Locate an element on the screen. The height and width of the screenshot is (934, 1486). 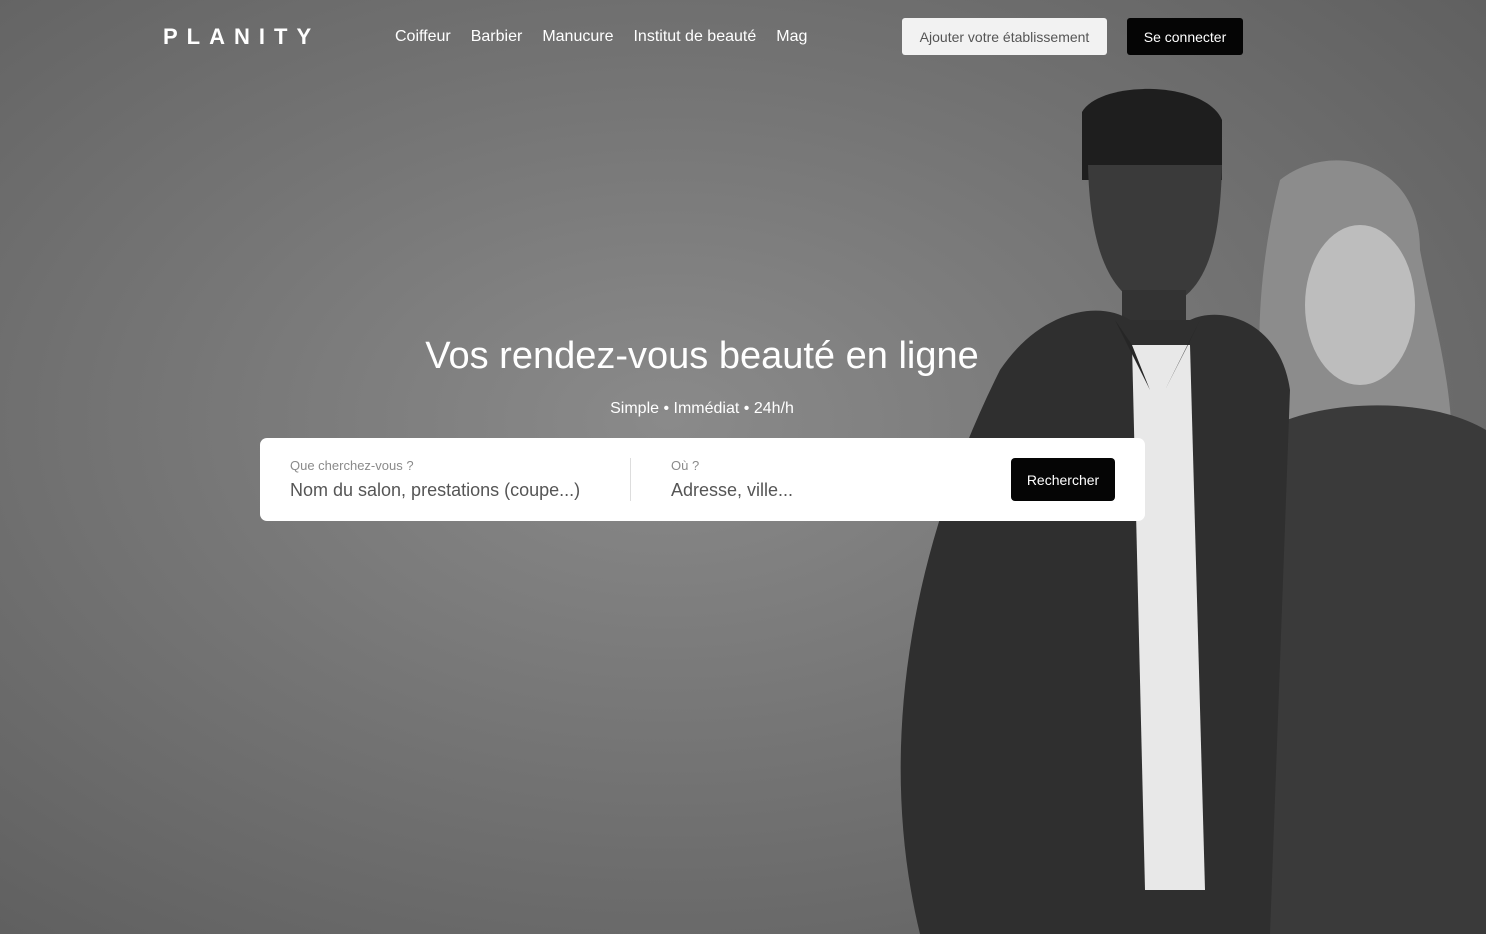
search-form: Que cherchez-vous ? Où ? Rechercher is located at coordinates (702, 479).